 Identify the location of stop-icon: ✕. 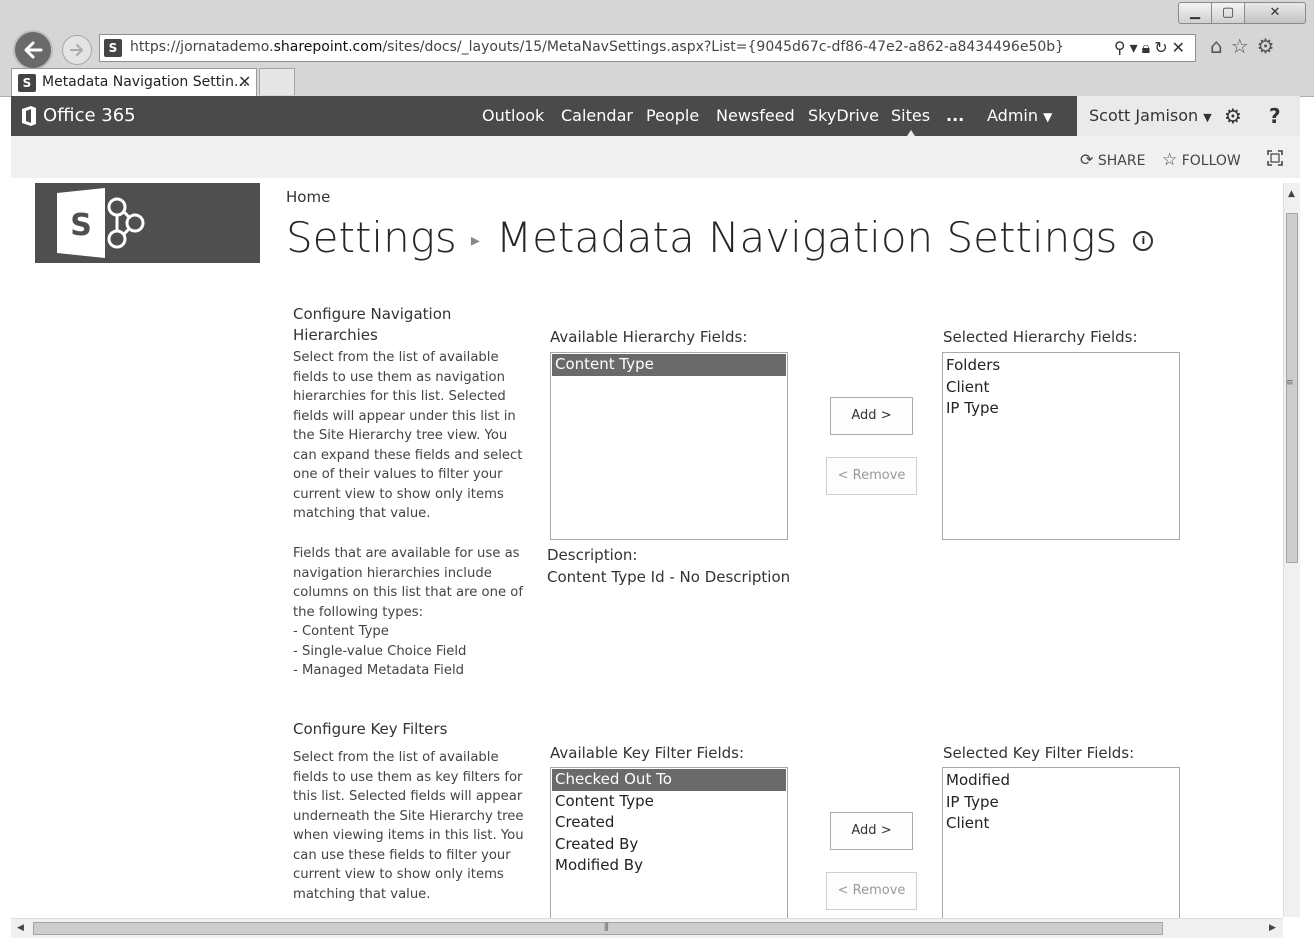
(1180, 47).